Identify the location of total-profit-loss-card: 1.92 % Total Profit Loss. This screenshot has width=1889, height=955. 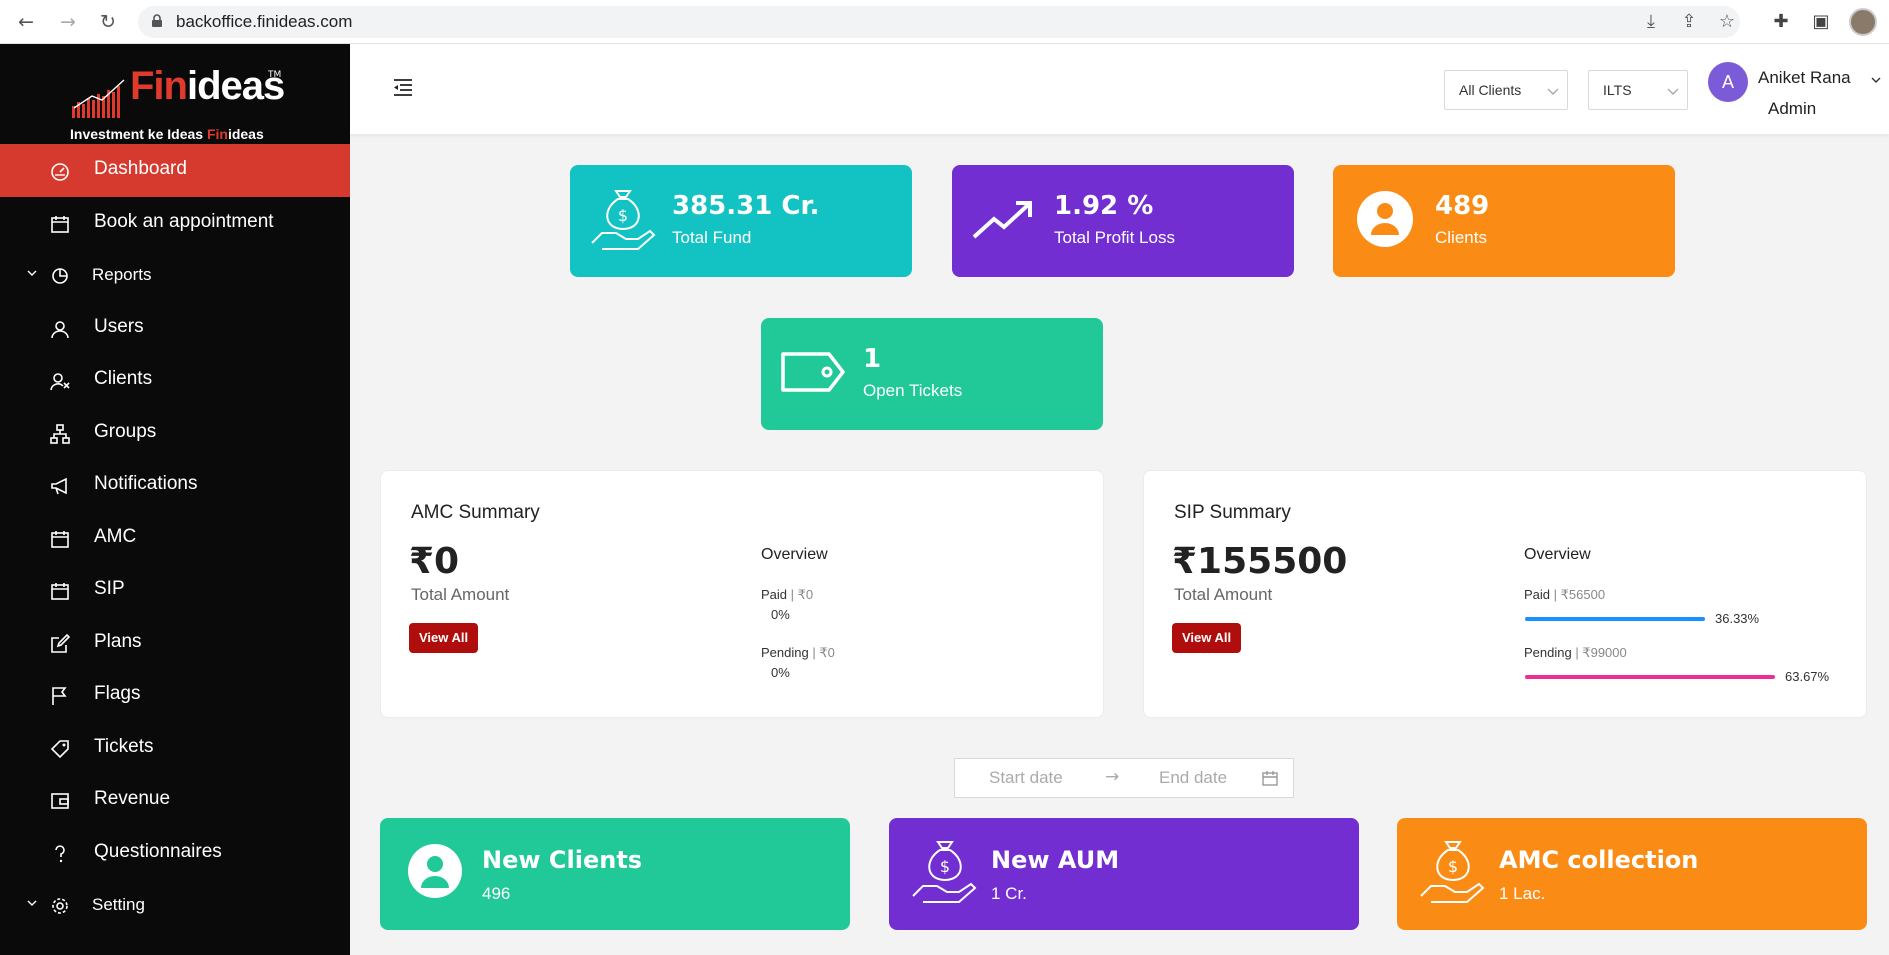
(1123, 221).